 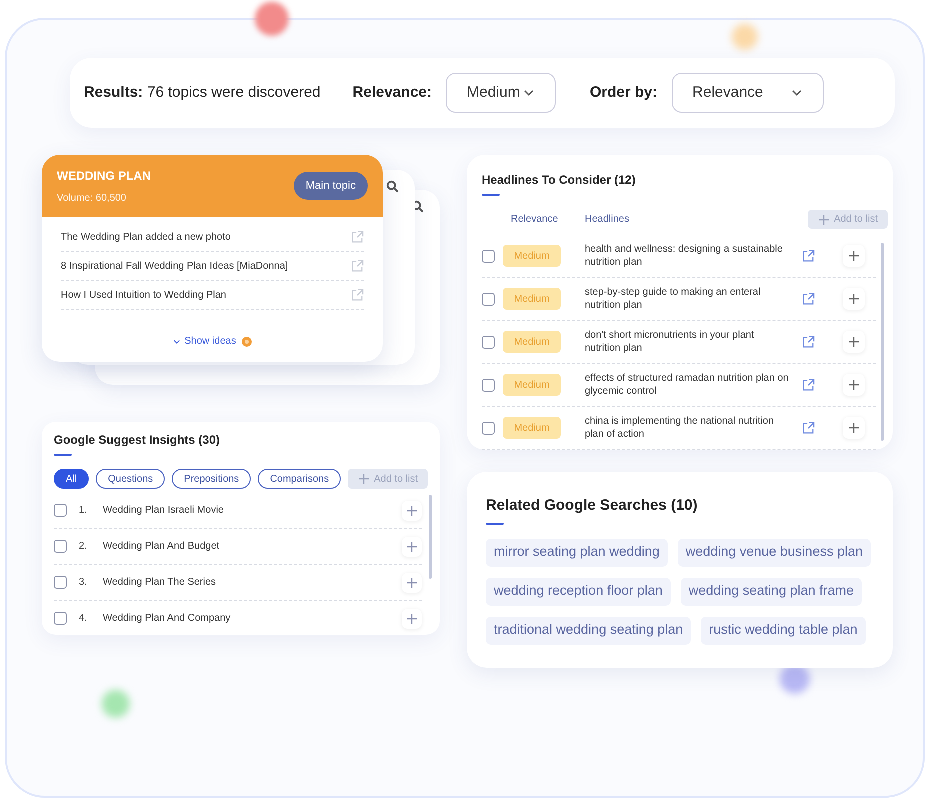 What do you see at coordinates (392, 186) in the screenshot?
I see `search-icon` at bounding box center [392, 186].